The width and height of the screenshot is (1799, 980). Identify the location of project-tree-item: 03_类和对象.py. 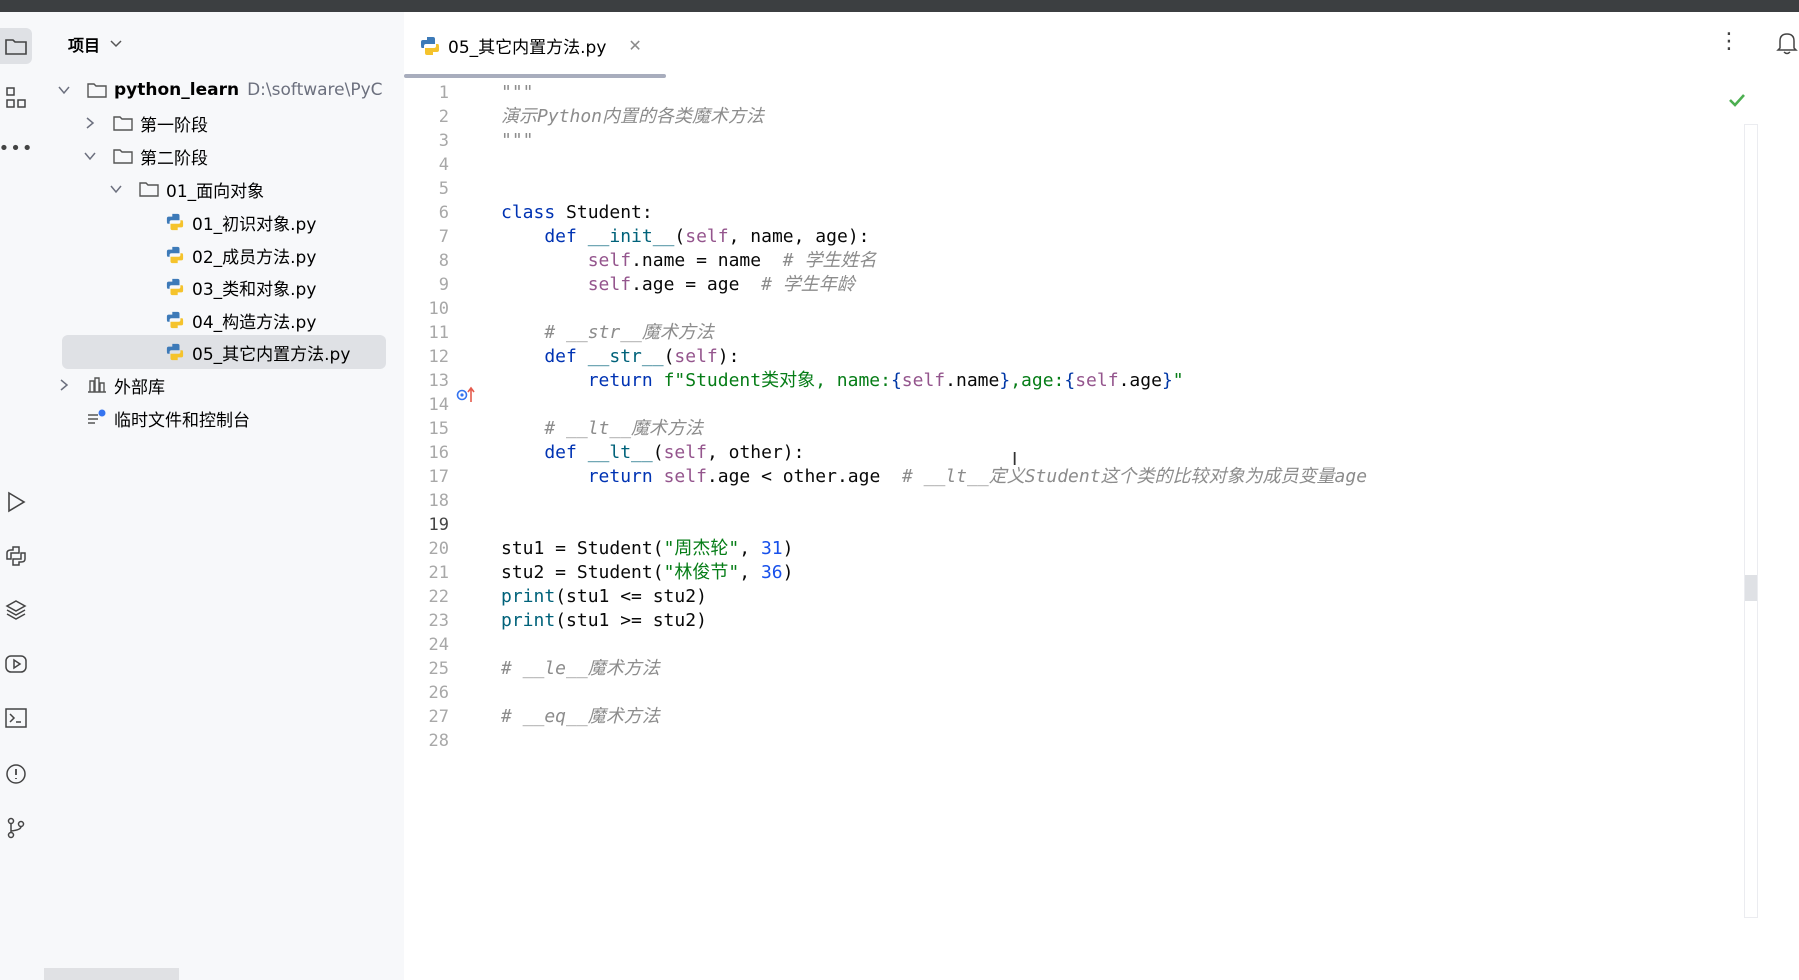
(225, 287).